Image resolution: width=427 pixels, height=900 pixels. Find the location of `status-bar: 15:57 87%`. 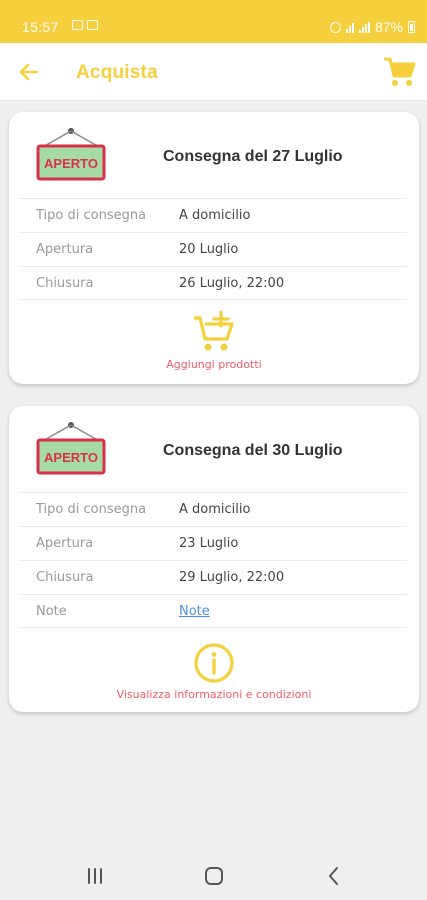

status-bar: 15:57 87% is located at coordinates (213, 21).